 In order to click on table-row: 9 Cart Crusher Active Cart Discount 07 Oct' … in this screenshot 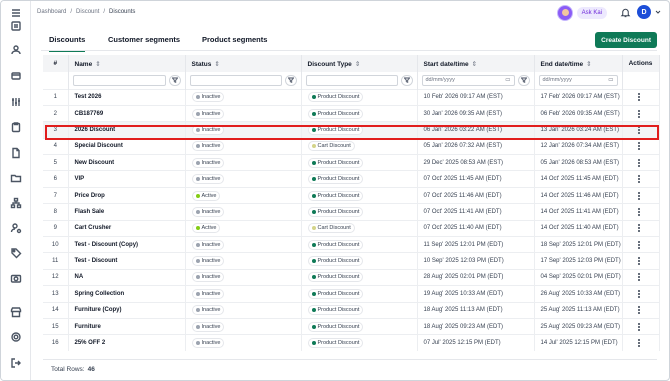, I will do `click(351, 228)`.